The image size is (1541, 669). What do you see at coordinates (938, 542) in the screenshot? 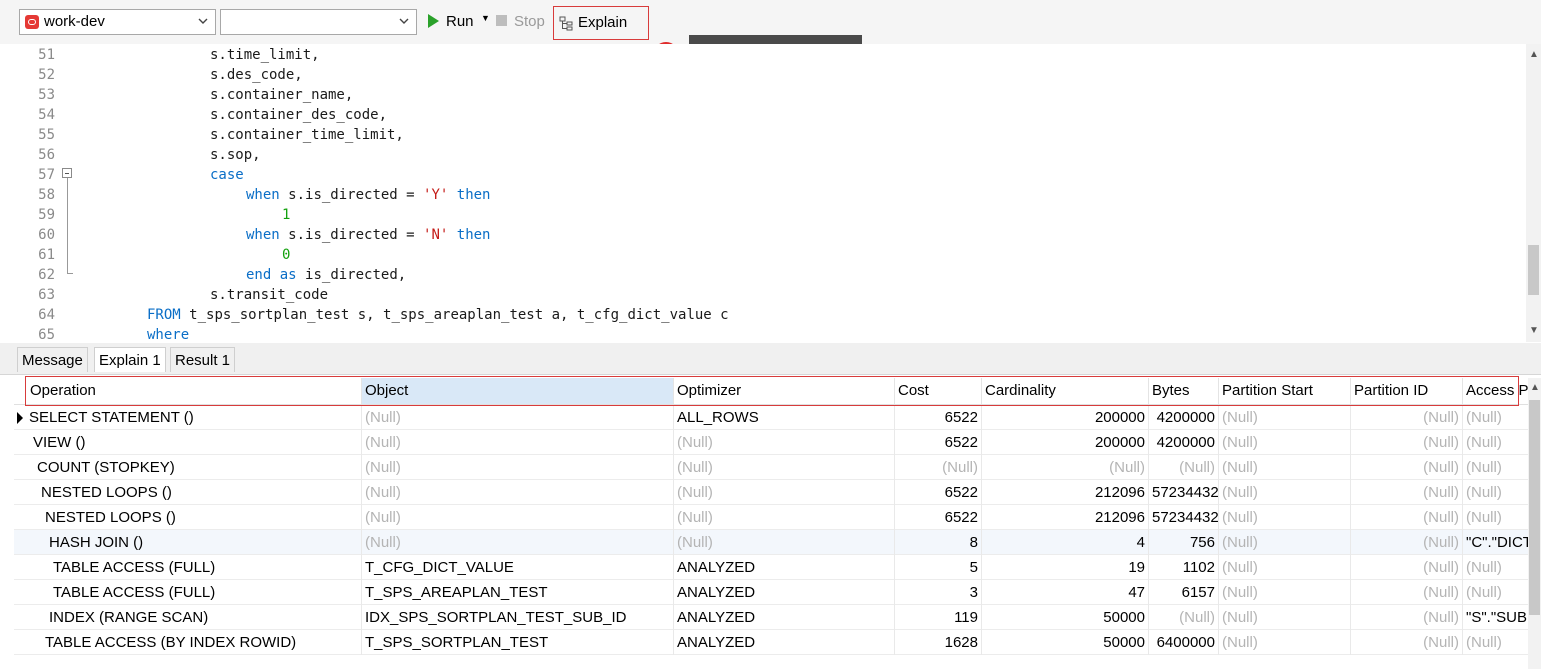
I see `table-cell: 8` at bounding box center [938, 542].